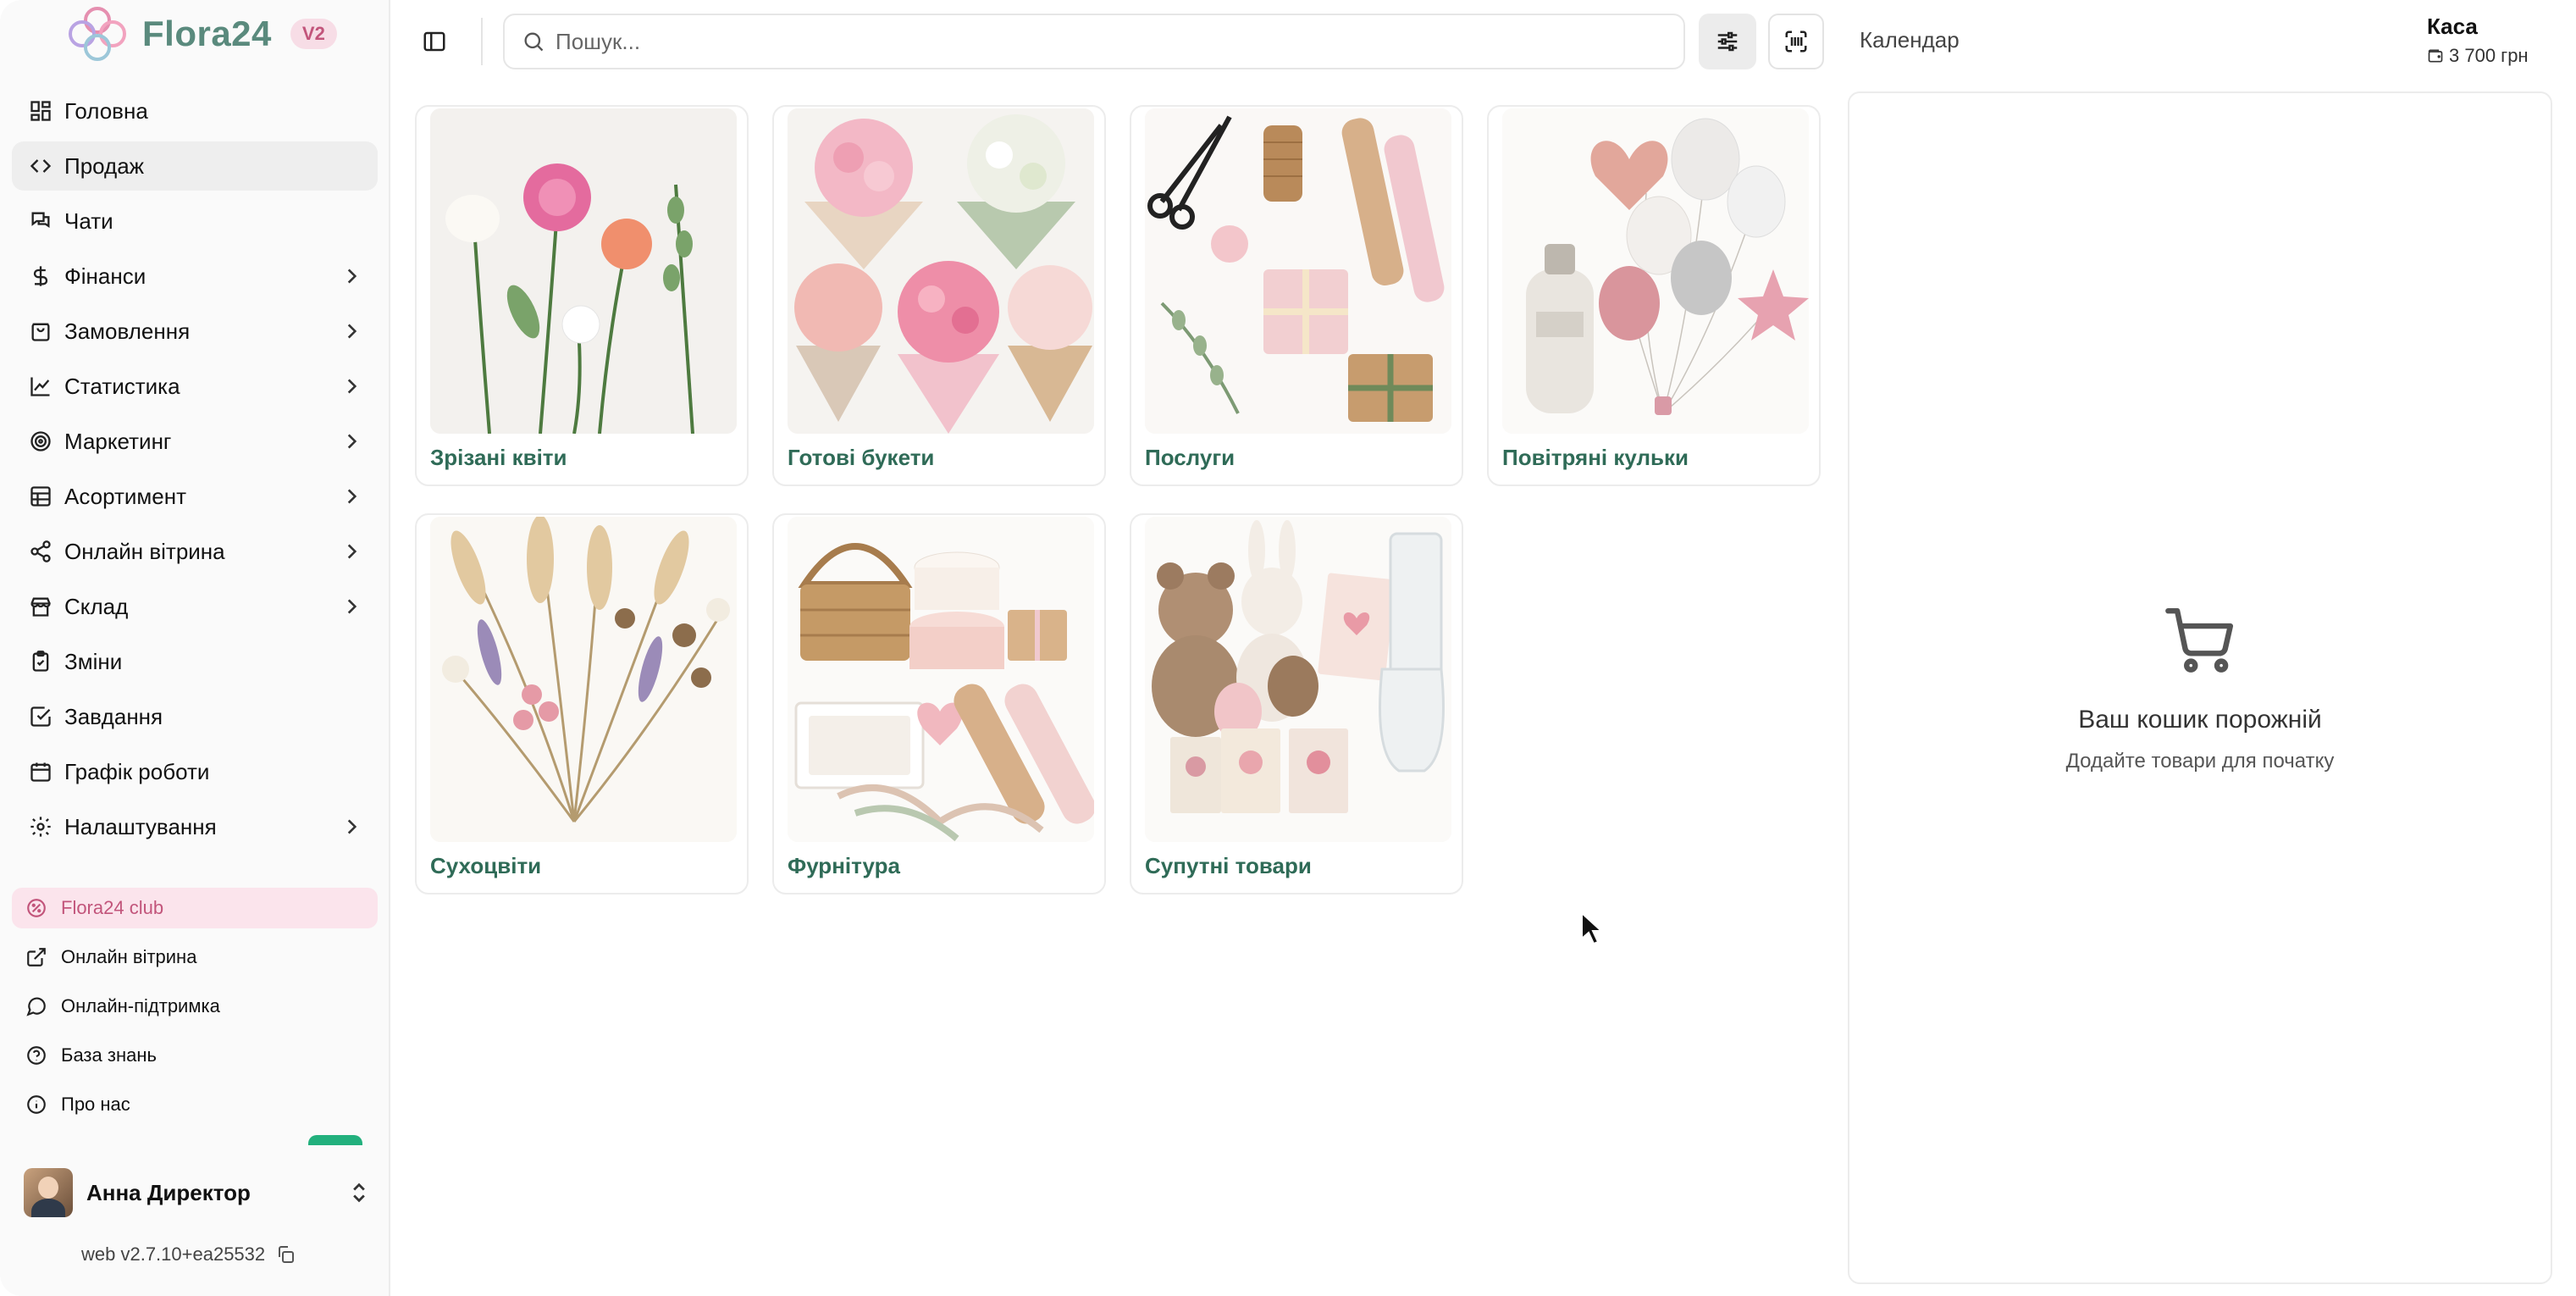 The image size is (2576, 1296). Describe the element at coordinates (122, 386) in the screenshot. I see `nav-label: Статистика` at that location.